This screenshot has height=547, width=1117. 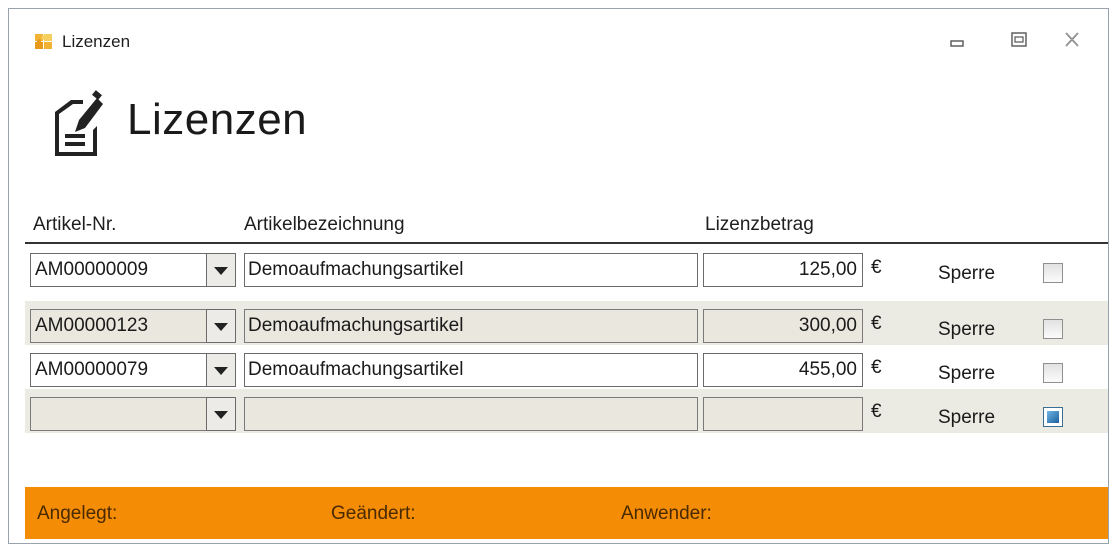 What do you see at coordinates (558, 38) in the screenshot?
I see `title-bar: Lizenzen` at bounding box center [558, 38].